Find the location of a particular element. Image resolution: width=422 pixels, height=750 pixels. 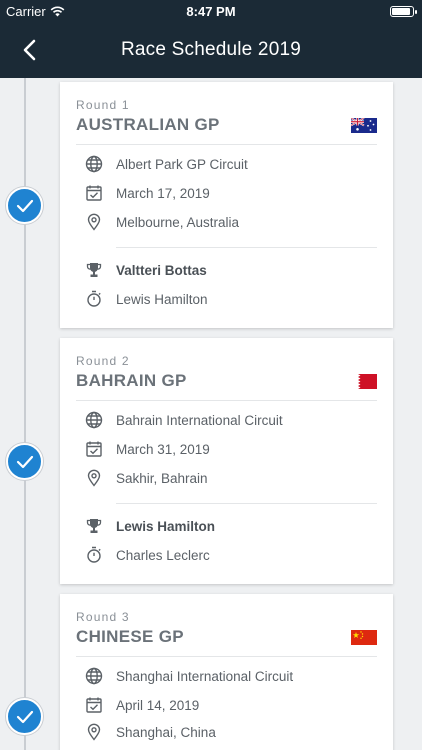

circuit-name: Bahrain International Circuit is located at coordinates (199, 420).